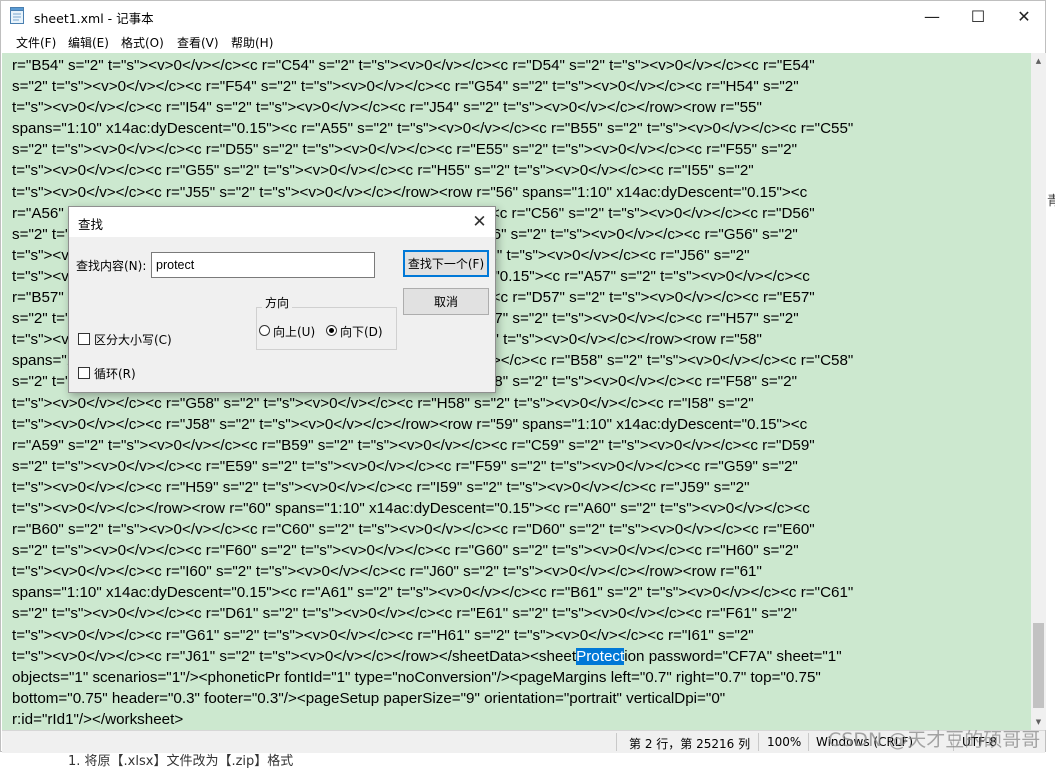  Describe the element at coordinates (1038, 665) in the screenshot. I see `scrollbar-thumb` at that location.